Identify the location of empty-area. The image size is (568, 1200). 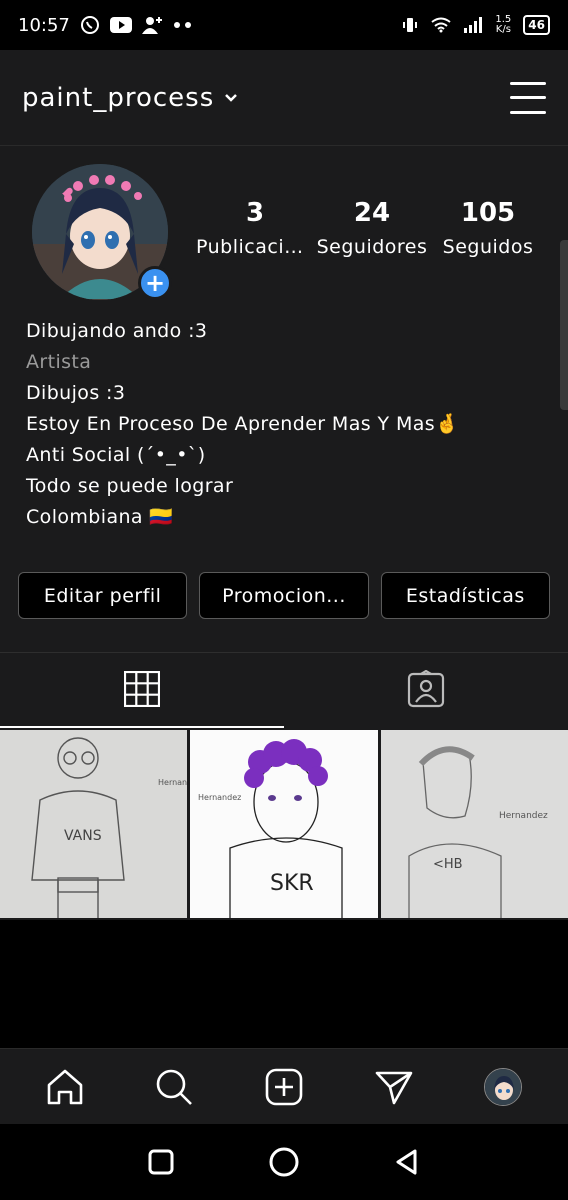
(284, 984).